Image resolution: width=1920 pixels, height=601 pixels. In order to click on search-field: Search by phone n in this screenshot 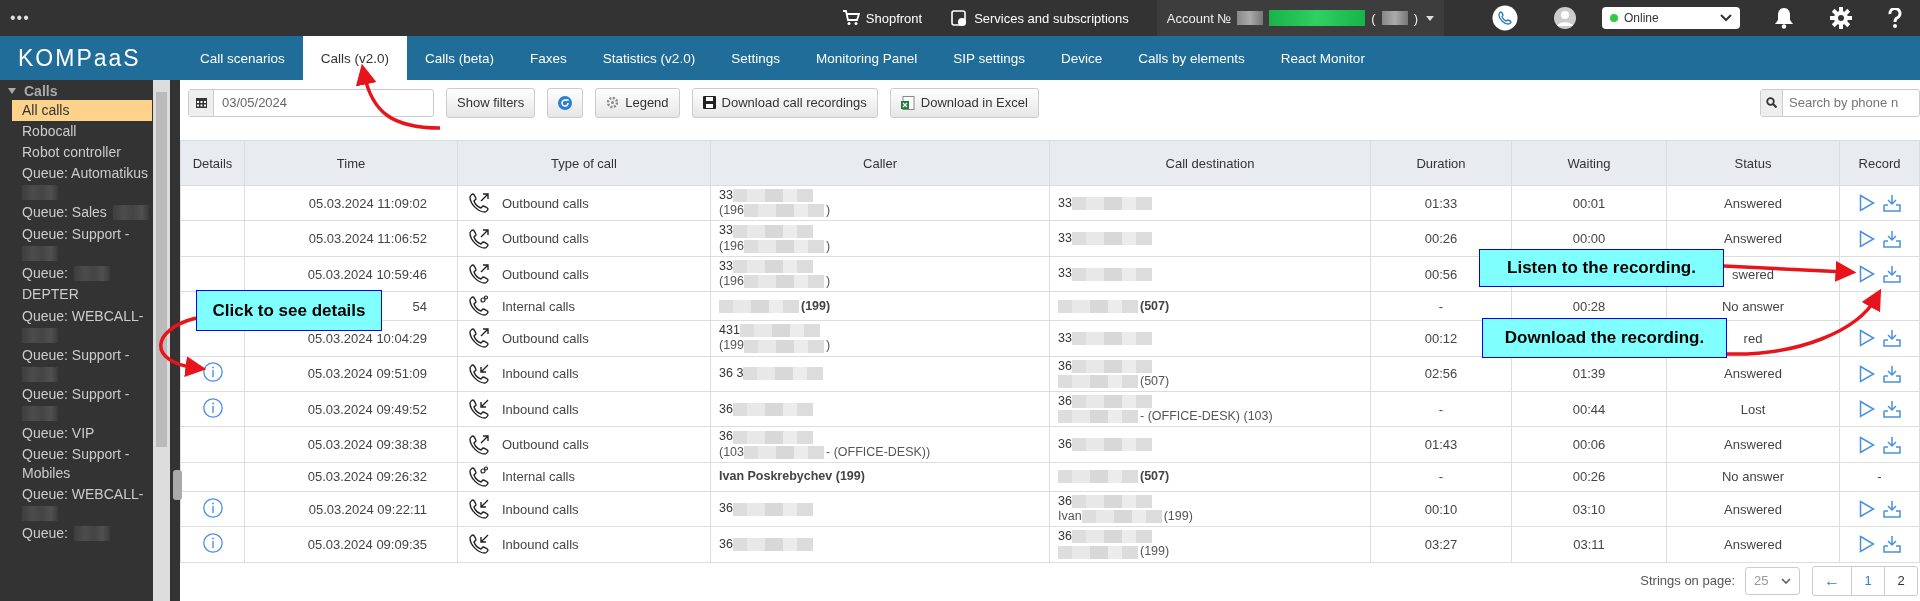, I will do `click(1840, 102)`.